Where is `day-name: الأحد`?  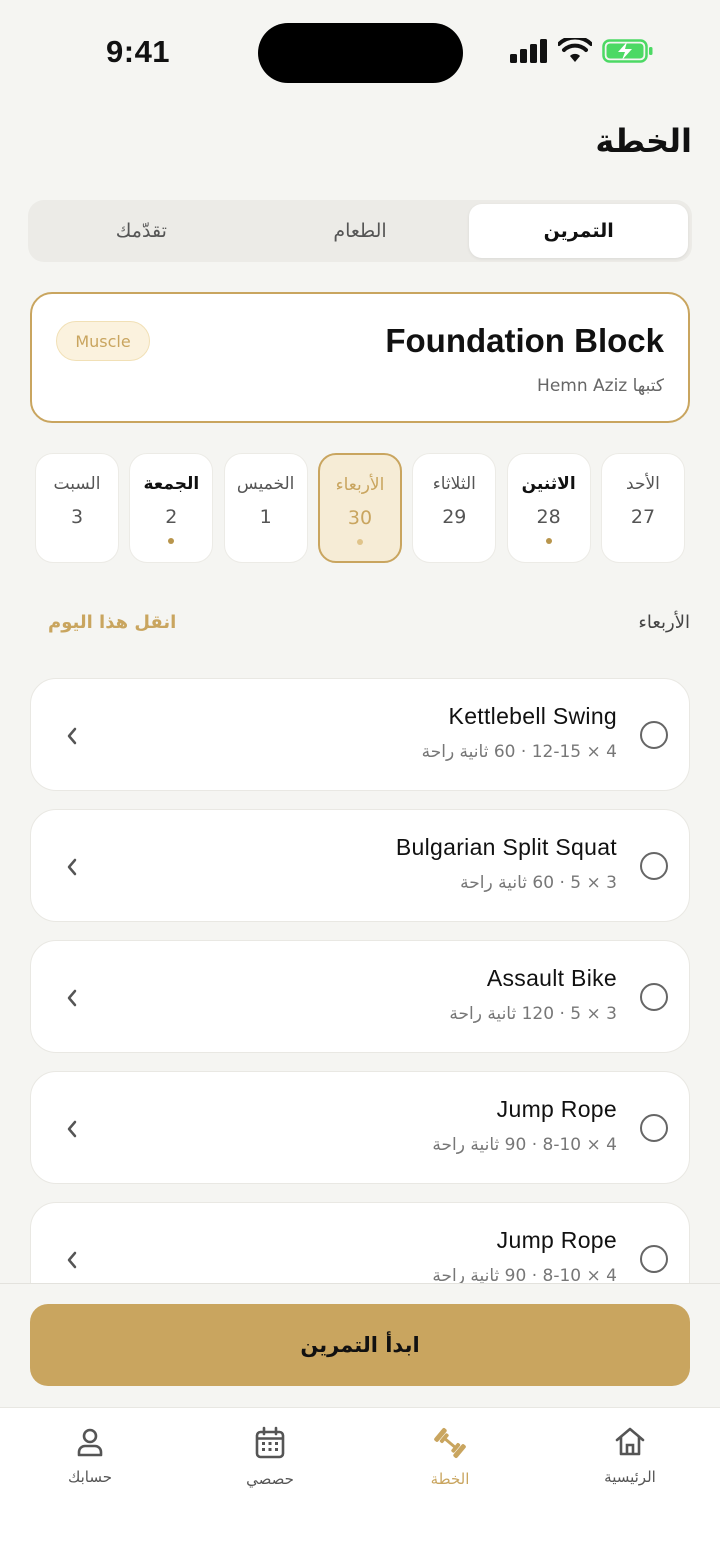
day-name: الأحد is located at coordinates (643, 484).